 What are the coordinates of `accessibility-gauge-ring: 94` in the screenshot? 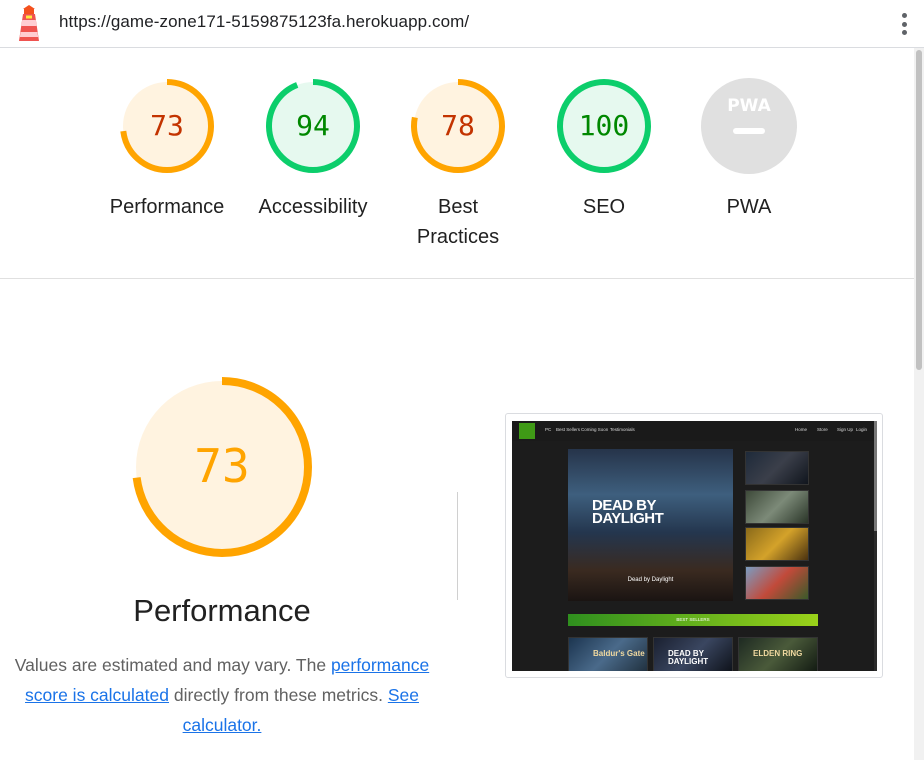 It's located at (313, 126).